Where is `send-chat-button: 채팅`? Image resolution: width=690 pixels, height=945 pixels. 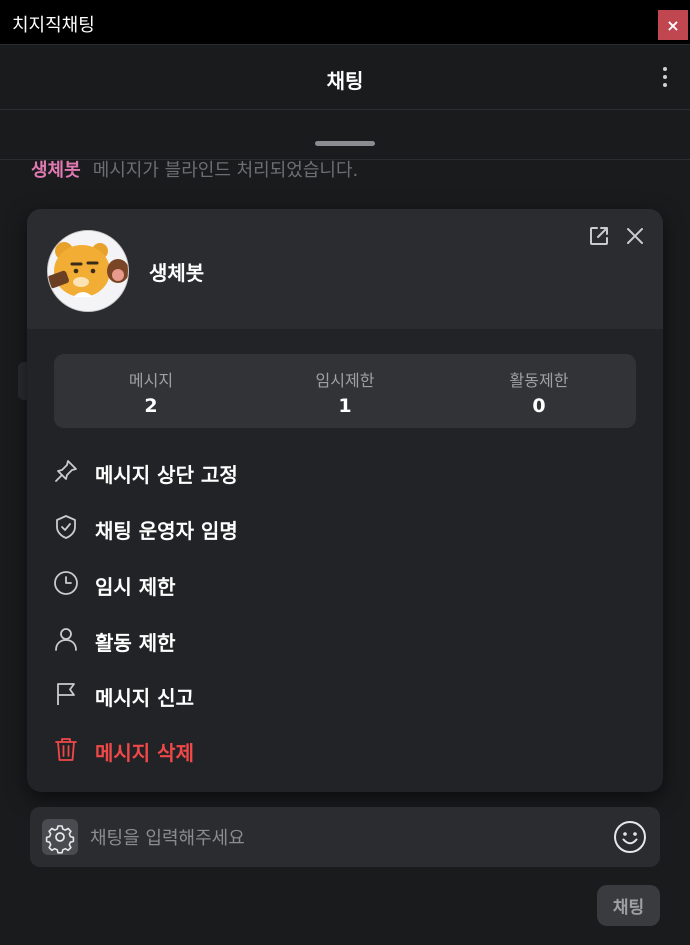
send-chat-button: 채팅 is located at coordinates (628, 905).